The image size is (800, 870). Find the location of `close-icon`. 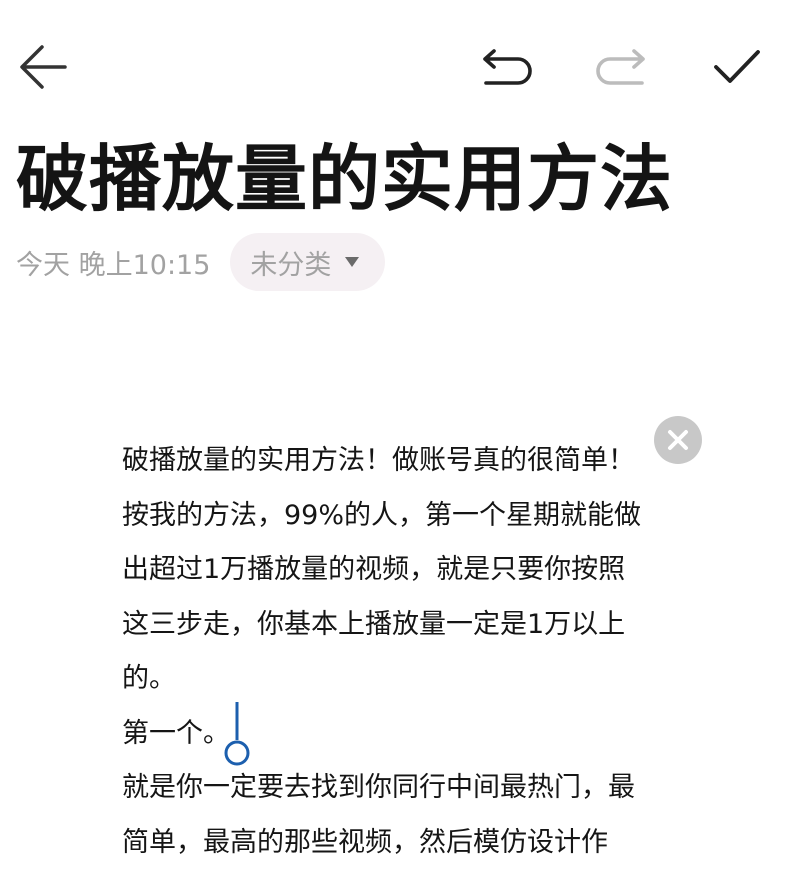

close-icon is located at coordinates (678, 440).